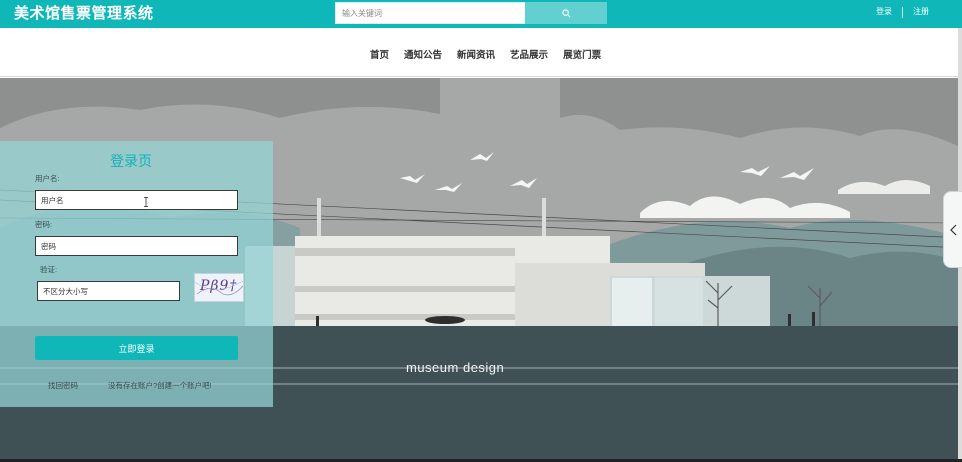 The image size is (962, 462). Describe the element at coordinates (884, 12) in the screenshot. I see `login-link: 登录` at that location.